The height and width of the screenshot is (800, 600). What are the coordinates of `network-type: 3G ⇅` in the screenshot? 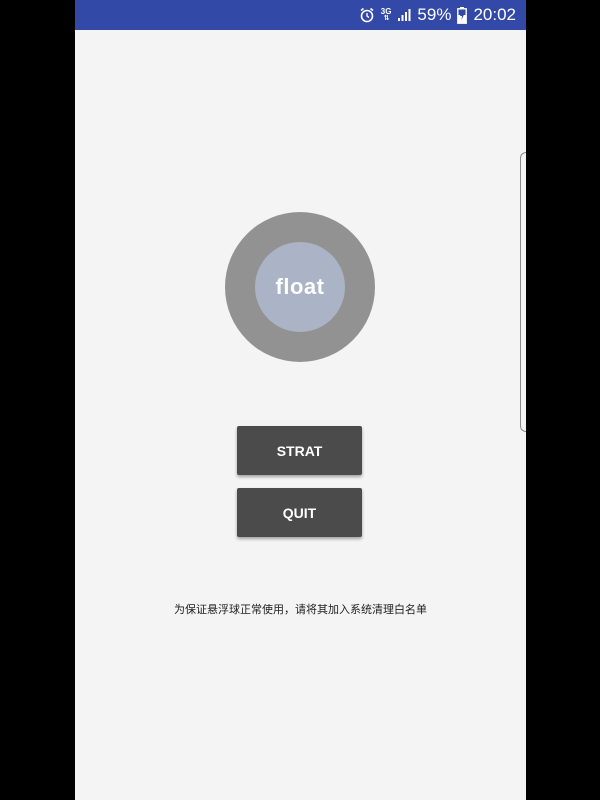 It's located at (386, 15).